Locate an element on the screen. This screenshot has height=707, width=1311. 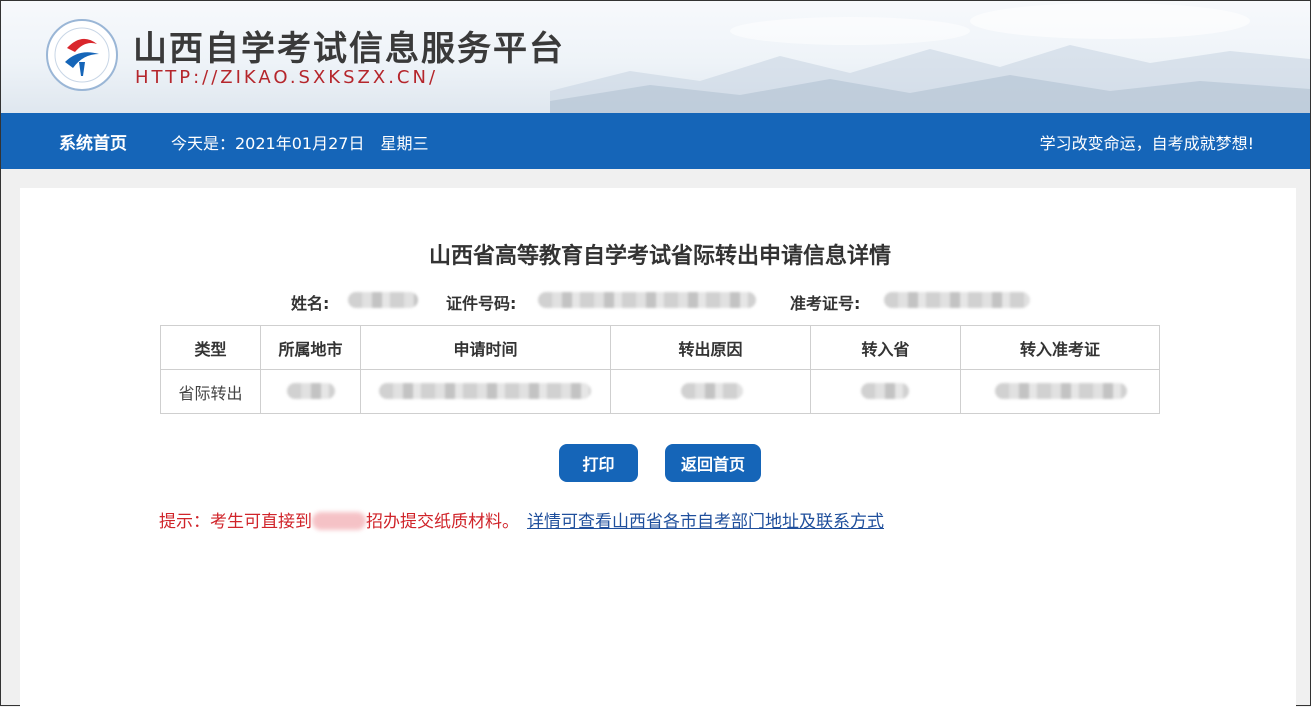
site-title: 山西自学考试信息服务平台 is located at coordinates (349, 49).